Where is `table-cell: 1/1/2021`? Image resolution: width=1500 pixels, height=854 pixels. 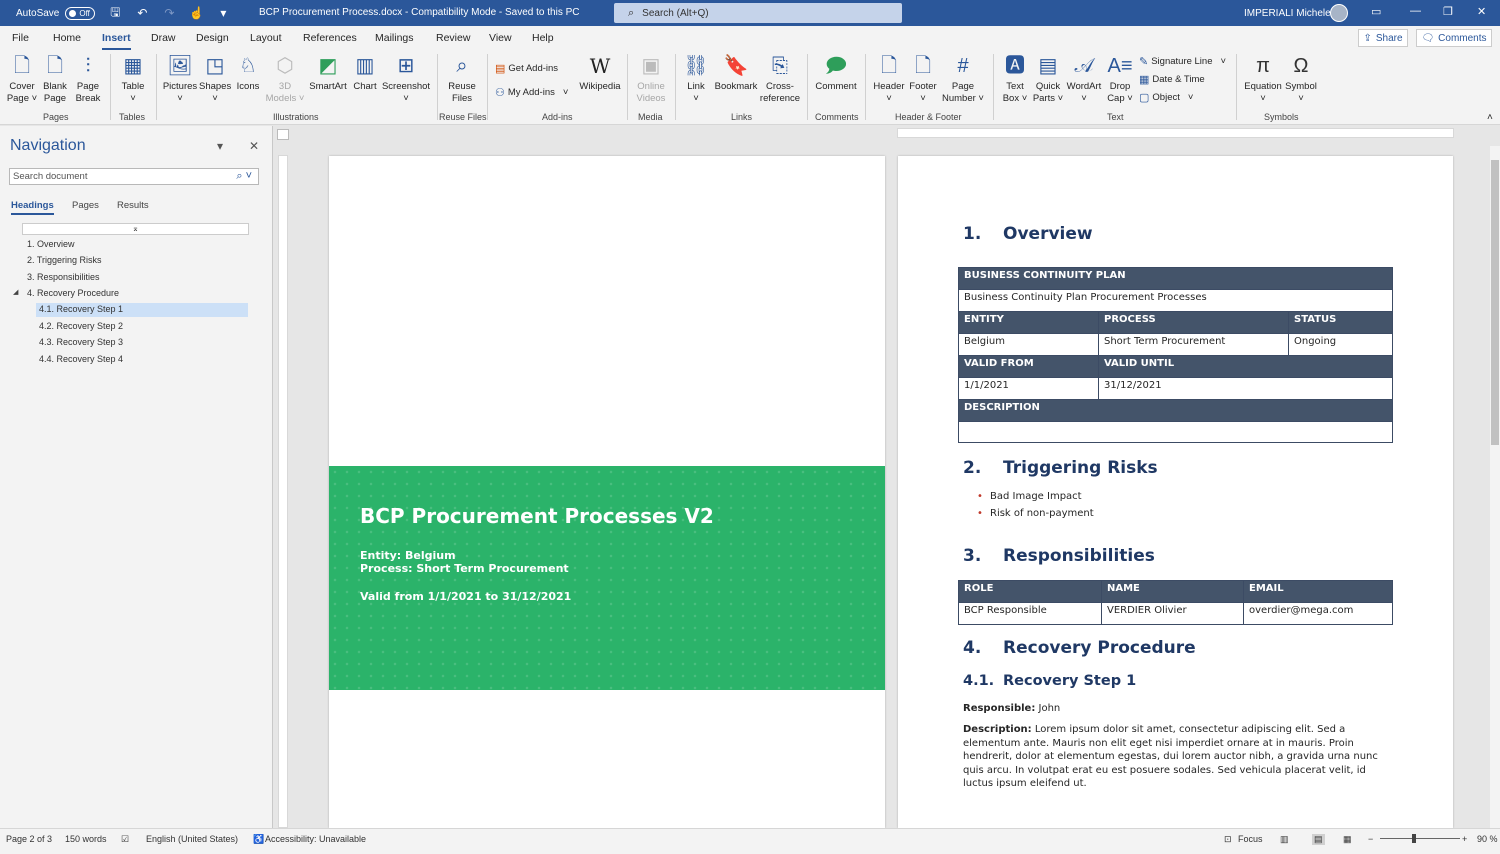
table-cell: 1/1/2021 is located at coordinates (1028, 388).